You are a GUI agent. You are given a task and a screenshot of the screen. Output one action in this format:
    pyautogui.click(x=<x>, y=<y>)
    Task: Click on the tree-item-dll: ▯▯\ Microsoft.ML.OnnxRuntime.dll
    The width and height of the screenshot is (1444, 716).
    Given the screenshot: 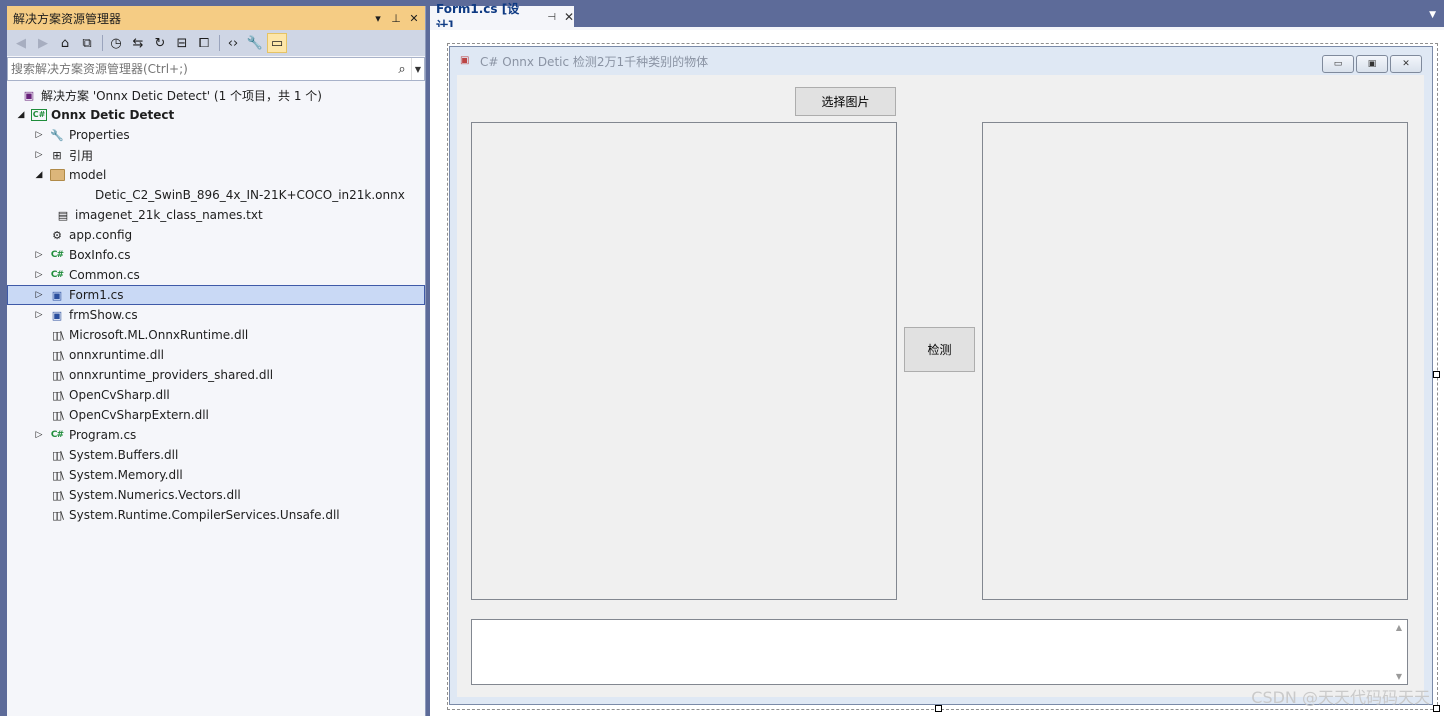 What is the action you would take?
    pyautogui.click(x=216, y=335)
    